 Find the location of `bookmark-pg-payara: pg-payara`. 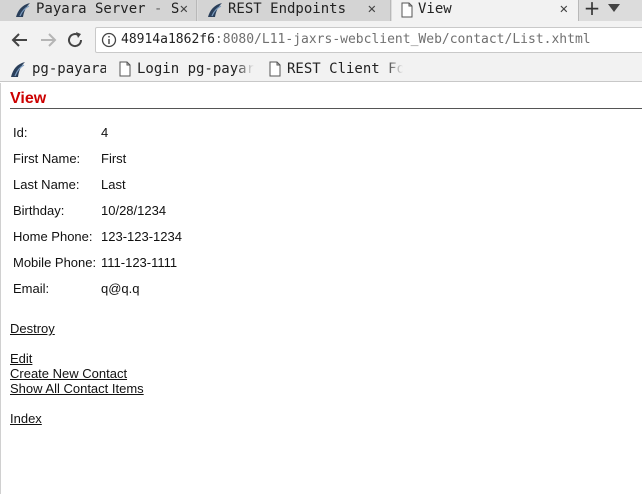

bookmark-pg-payara: pg-payara is located at coordinates (58, 69).